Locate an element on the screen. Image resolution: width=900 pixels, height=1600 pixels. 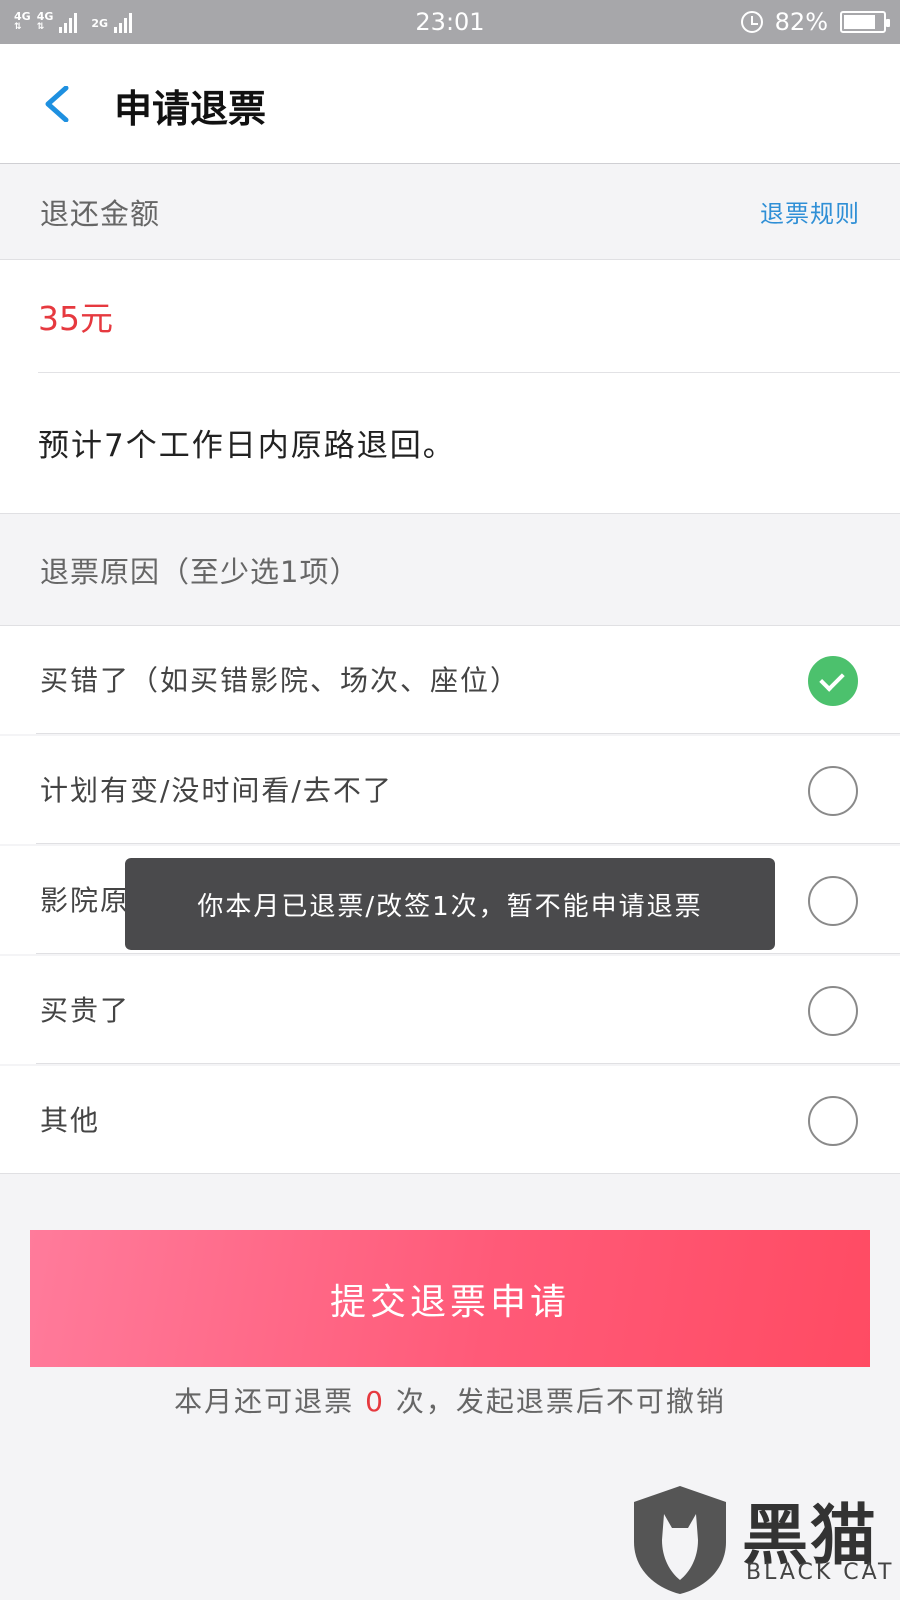
back-arrow-icon is located at coordinates (60, 104).